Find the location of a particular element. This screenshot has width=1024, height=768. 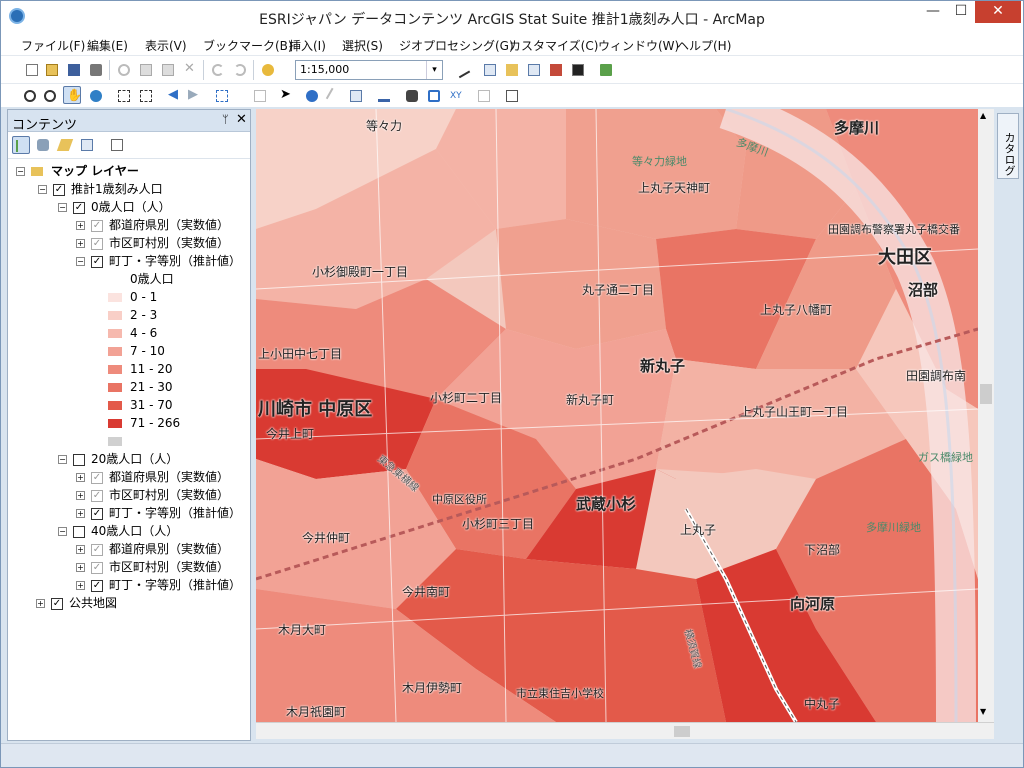

identify-icon is located at coordinates (312, 96).